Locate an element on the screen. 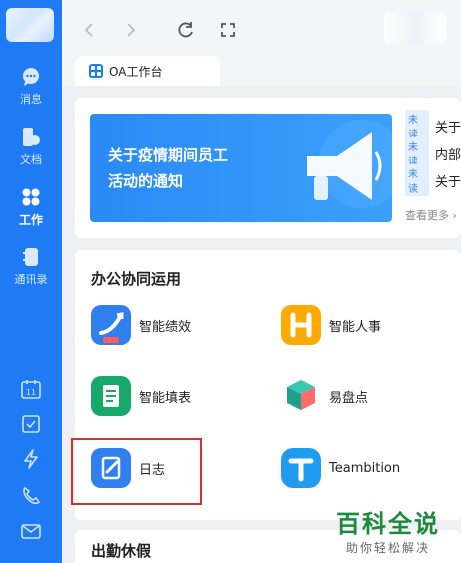 The height and width of the screenshot is (563, 461). contacts-icon is located at coordinates (30, 257).